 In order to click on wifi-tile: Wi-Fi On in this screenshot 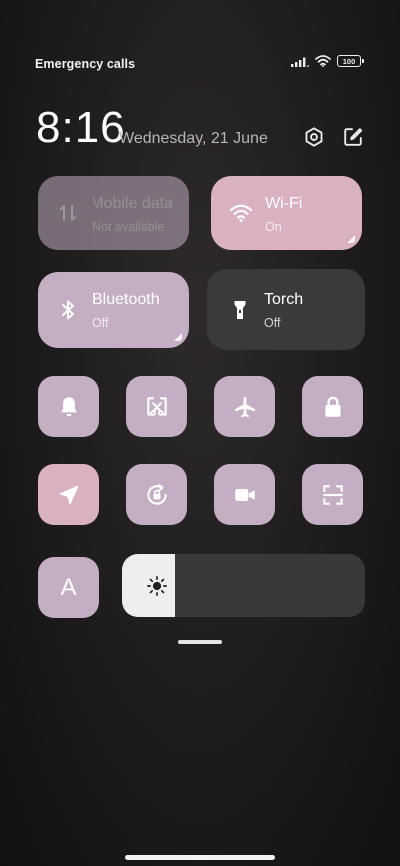, I will do `click(286, 213)`.